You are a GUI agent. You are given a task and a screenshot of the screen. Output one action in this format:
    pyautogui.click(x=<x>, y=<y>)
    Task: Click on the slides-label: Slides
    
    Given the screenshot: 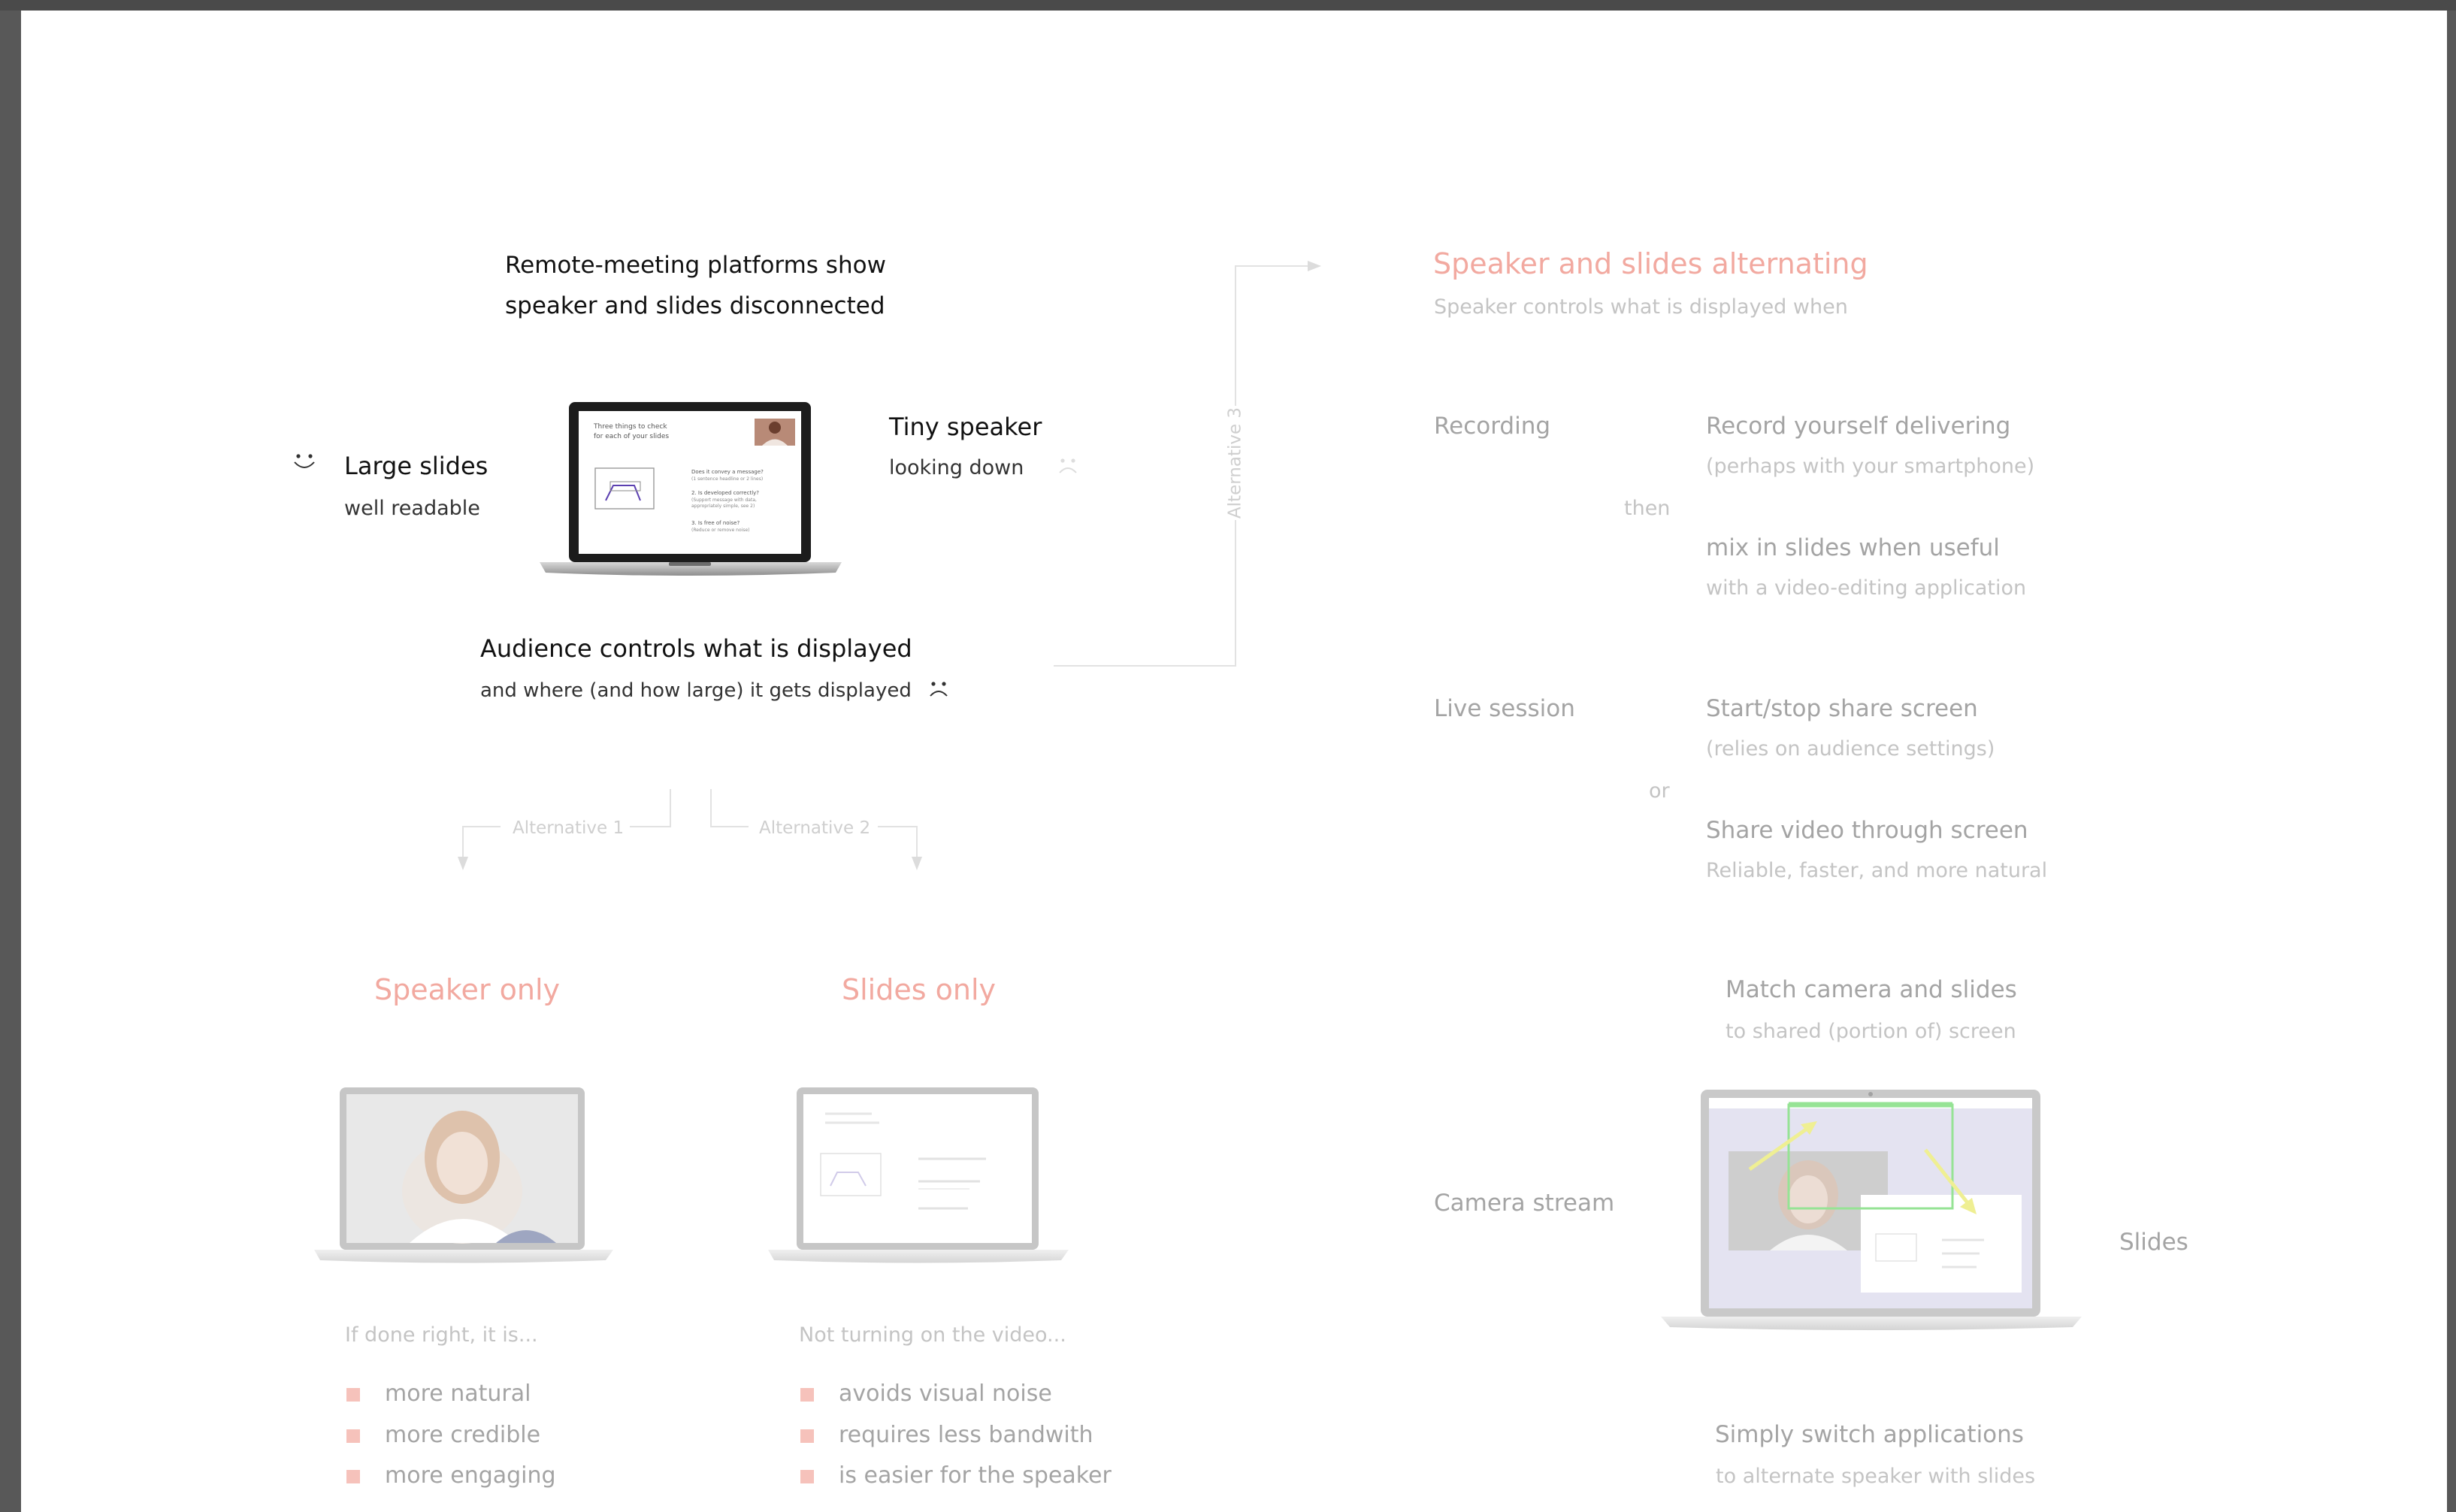 What is the action you would take?
    pyautogui.click(x=2153, y=1242)
    